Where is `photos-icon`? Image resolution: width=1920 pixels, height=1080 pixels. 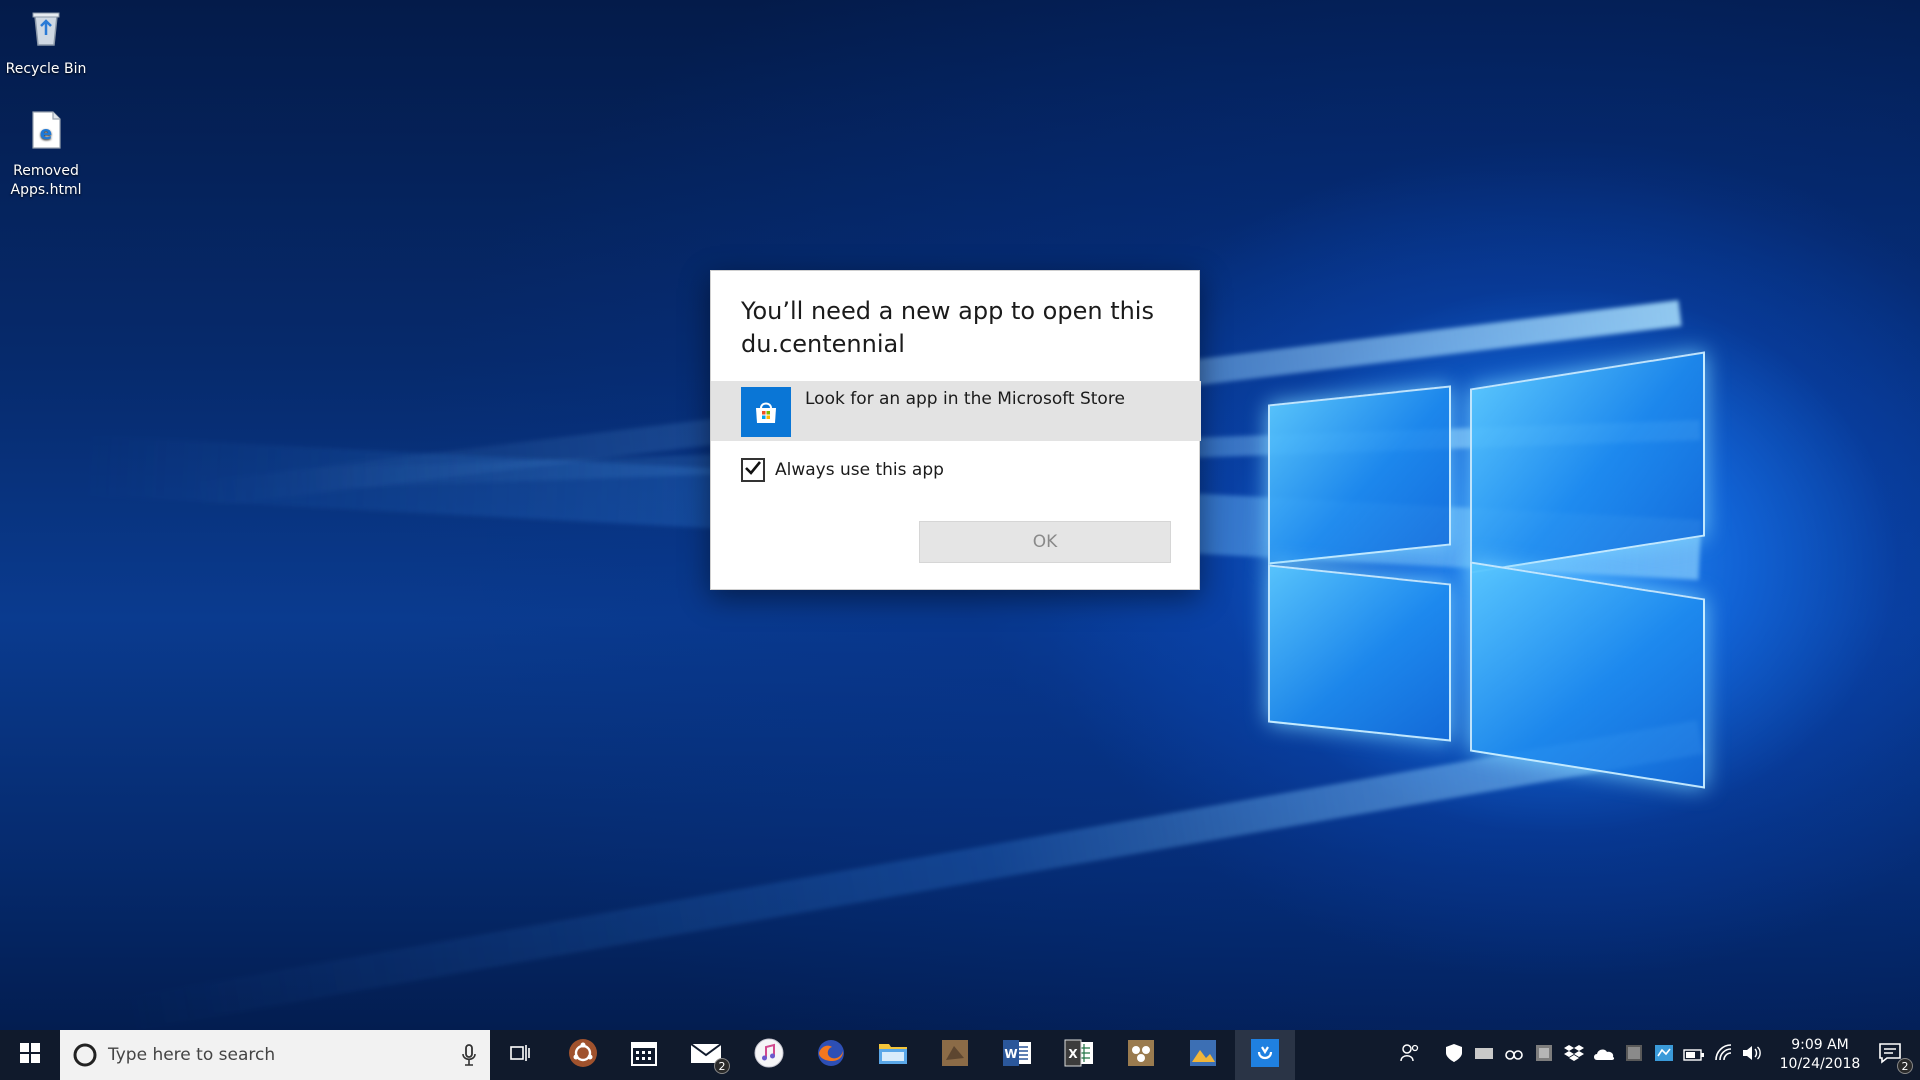 photos-icon is located at coordinates (1203, 1055).